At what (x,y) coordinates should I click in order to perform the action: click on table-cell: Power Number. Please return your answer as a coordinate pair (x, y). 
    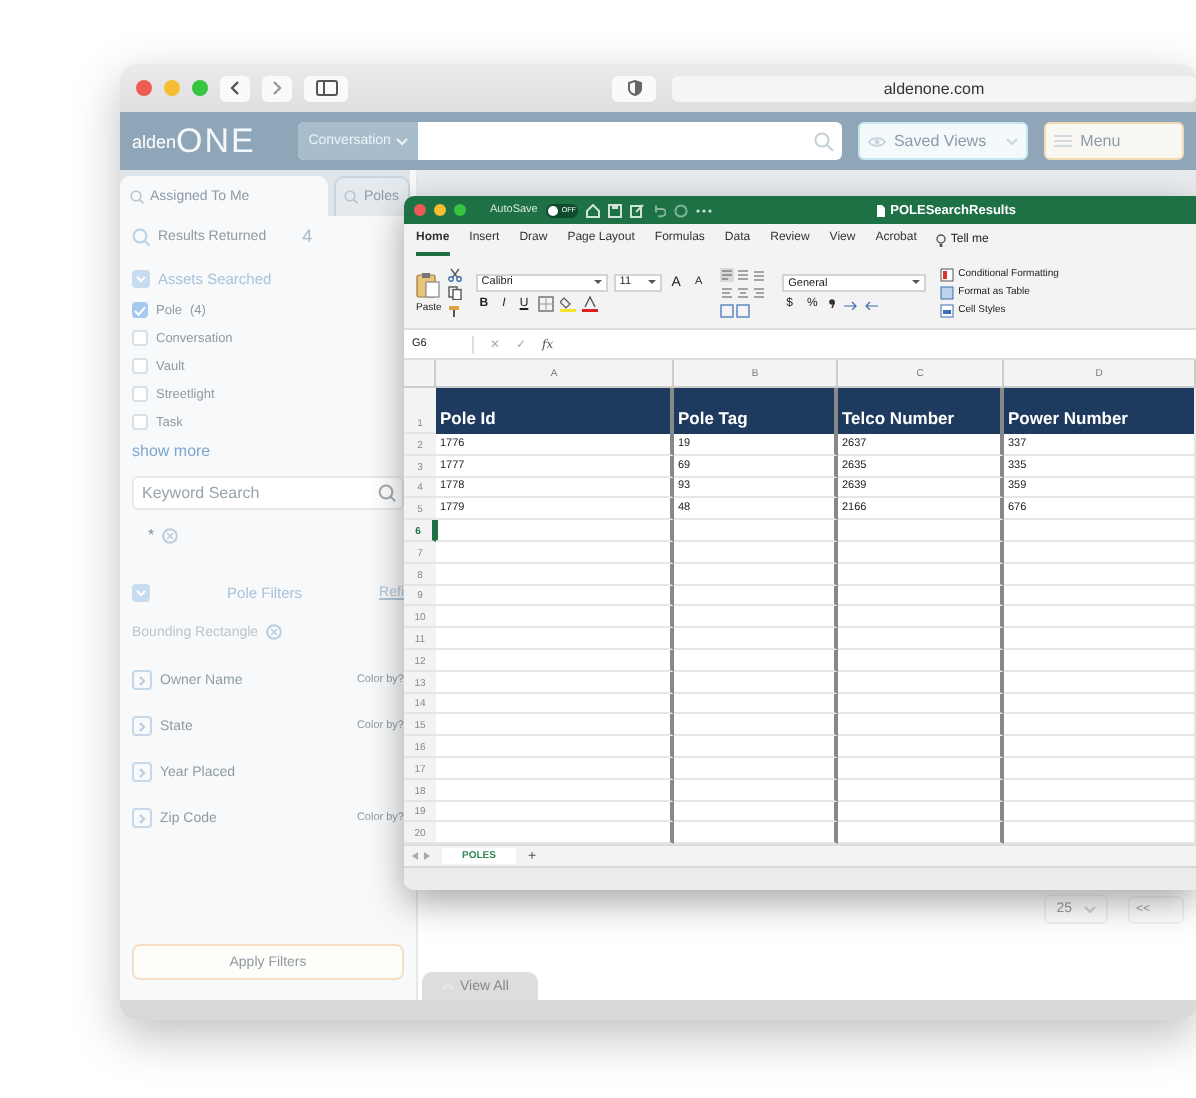
    Looking at the image, I should click on (1100, 411).